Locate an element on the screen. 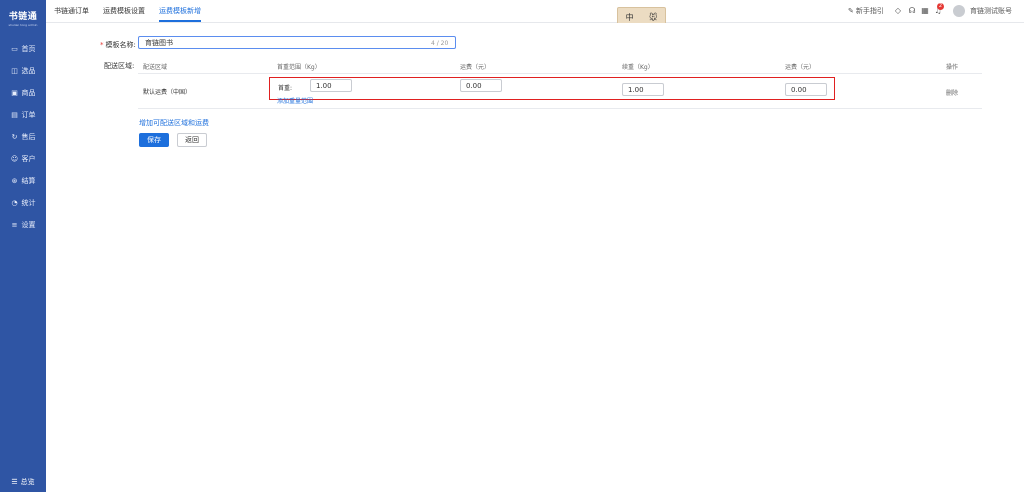  sidebar-item-customers: ☺ 客户 is located at coordinates (23, 159).